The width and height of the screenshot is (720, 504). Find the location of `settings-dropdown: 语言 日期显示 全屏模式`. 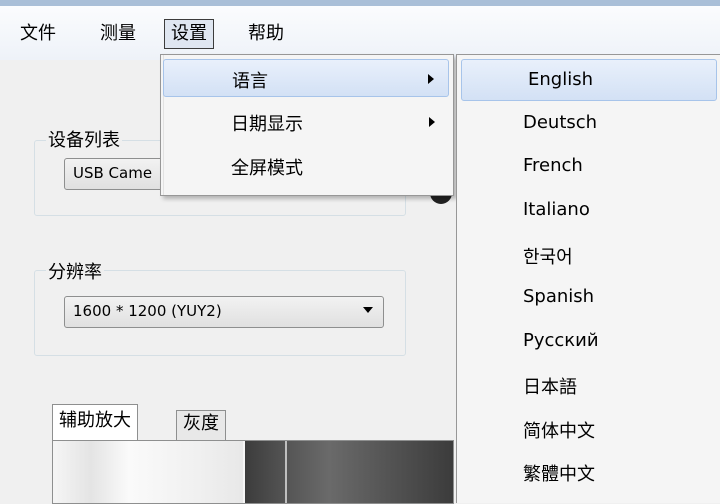

settings-dropdown: 语言 日期显示 全屏模式 is located at coordinates (307, 125).